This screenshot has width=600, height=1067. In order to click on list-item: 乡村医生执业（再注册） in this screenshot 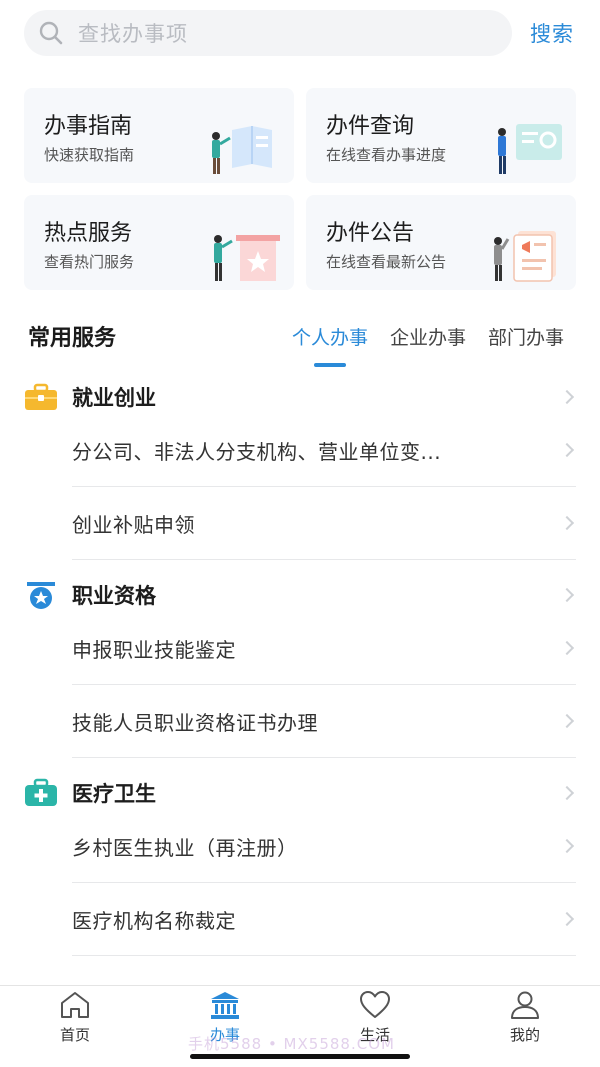, I will do `click(324, 846)`.